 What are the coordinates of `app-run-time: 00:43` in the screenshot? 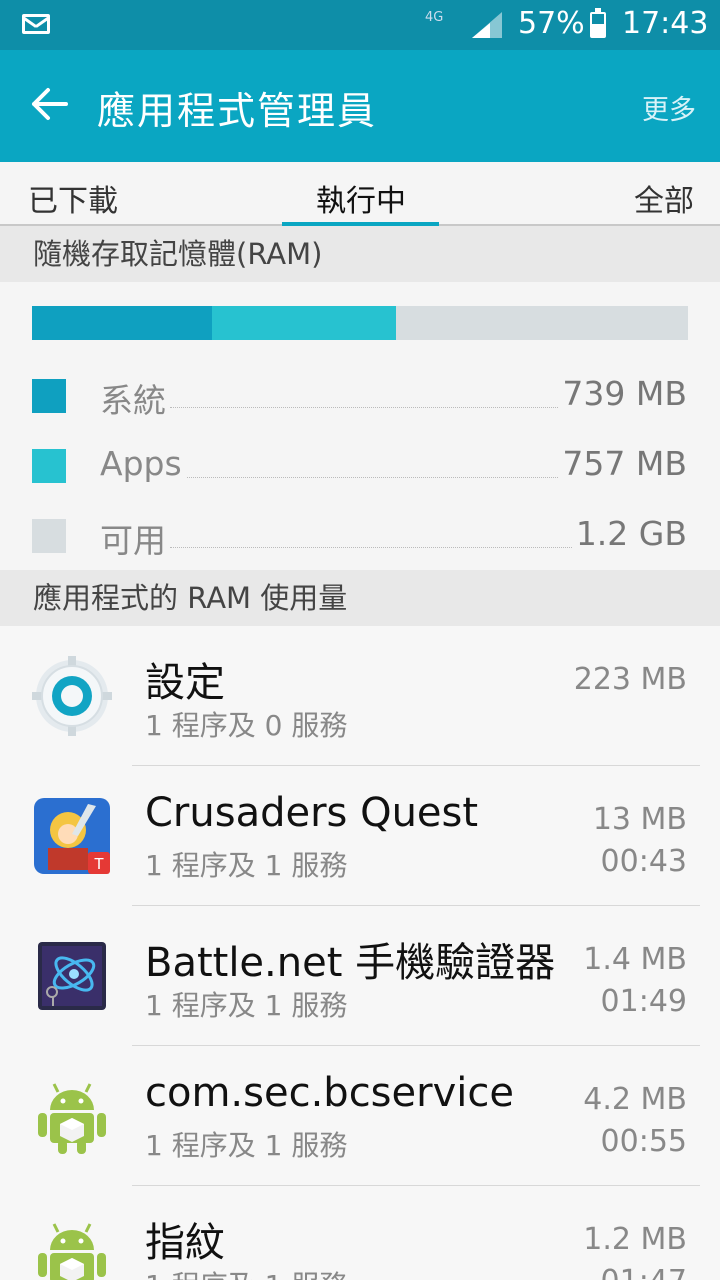 It's located at (643, 861).